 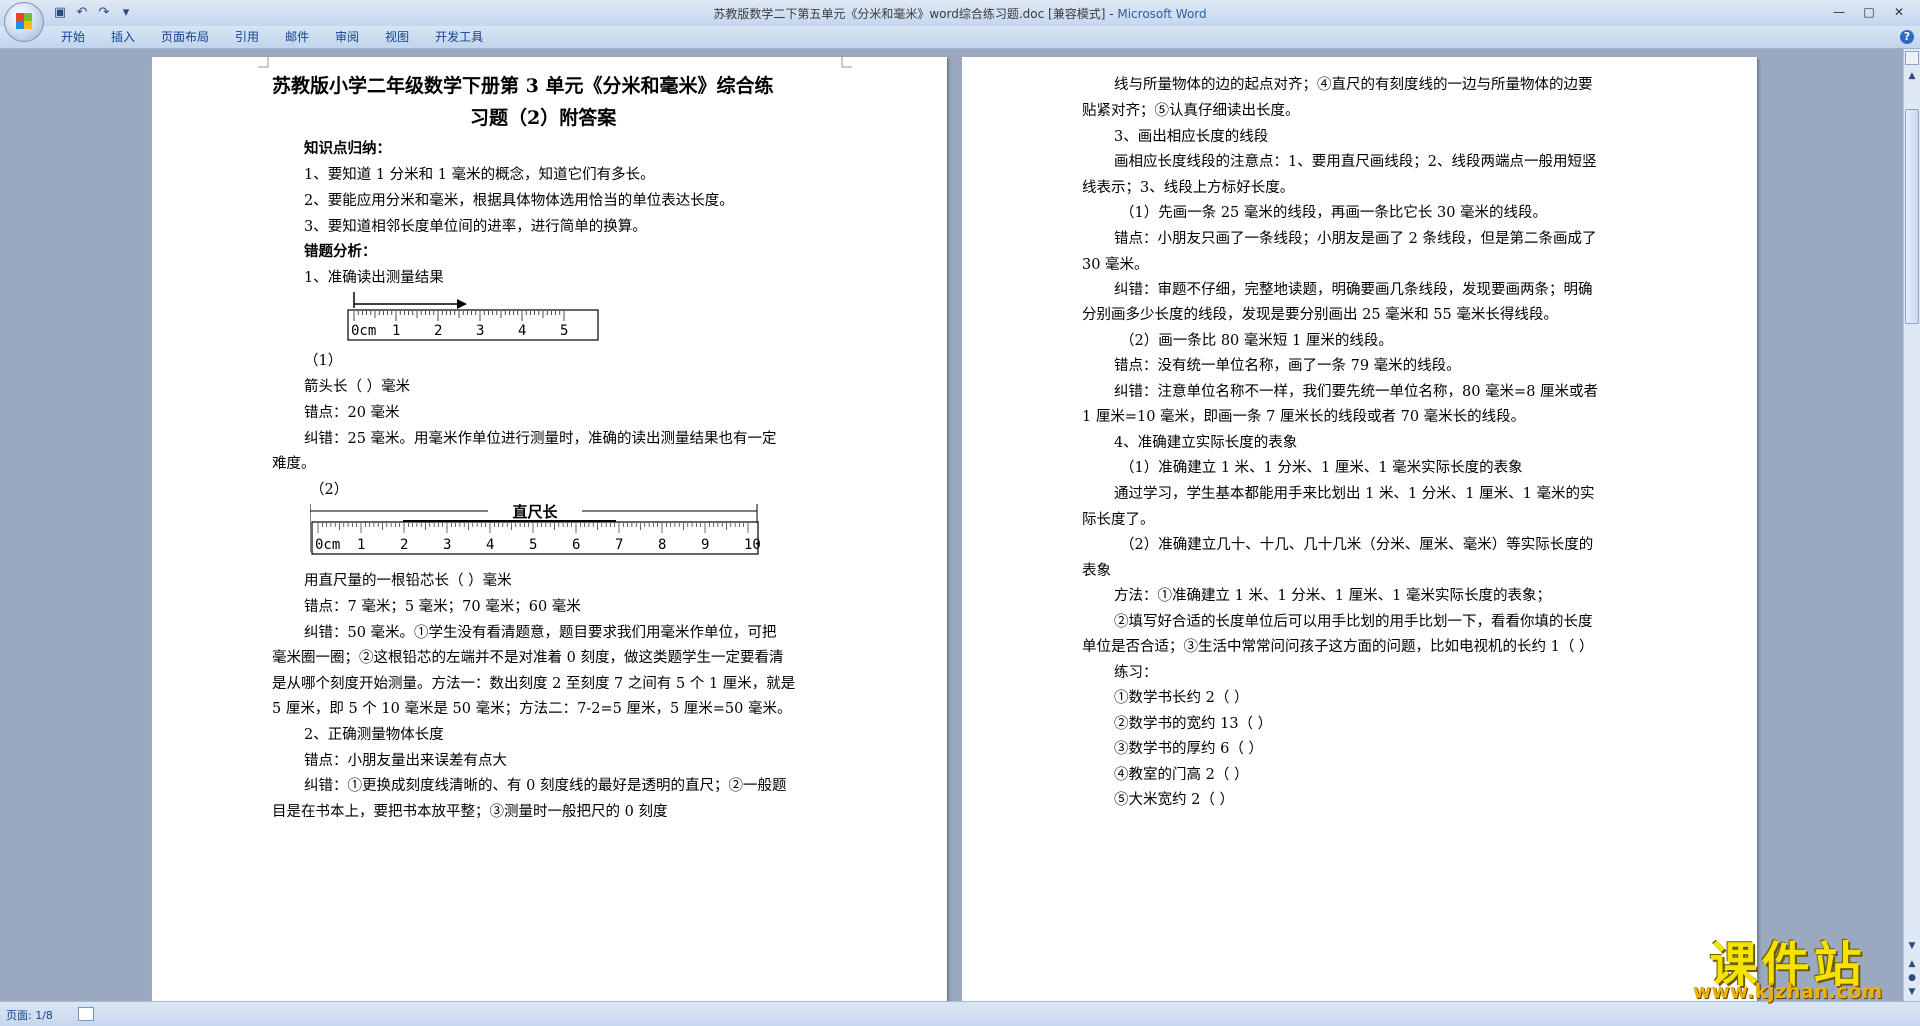 What do you see at coordinates (297, 37) in the screenshot?
I see `tab-mailings: 邮件` at bounding box center [297, 37].